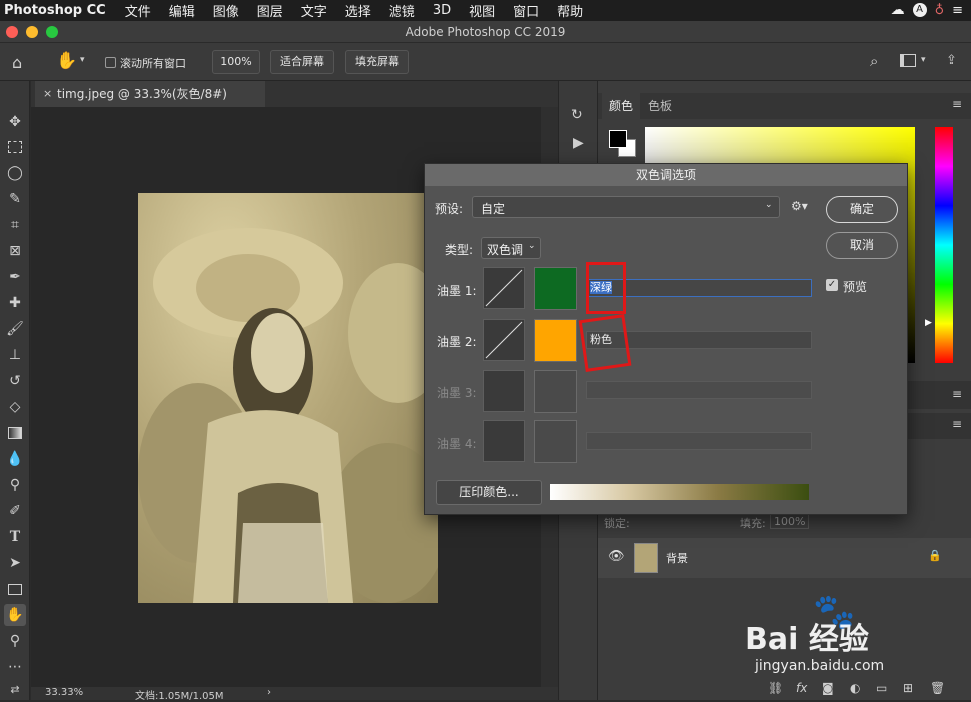  What do you see at coordinates (957, 10) in the screenshot?
I see `control-center-icon: ≡` at bounding box center [957, 10].